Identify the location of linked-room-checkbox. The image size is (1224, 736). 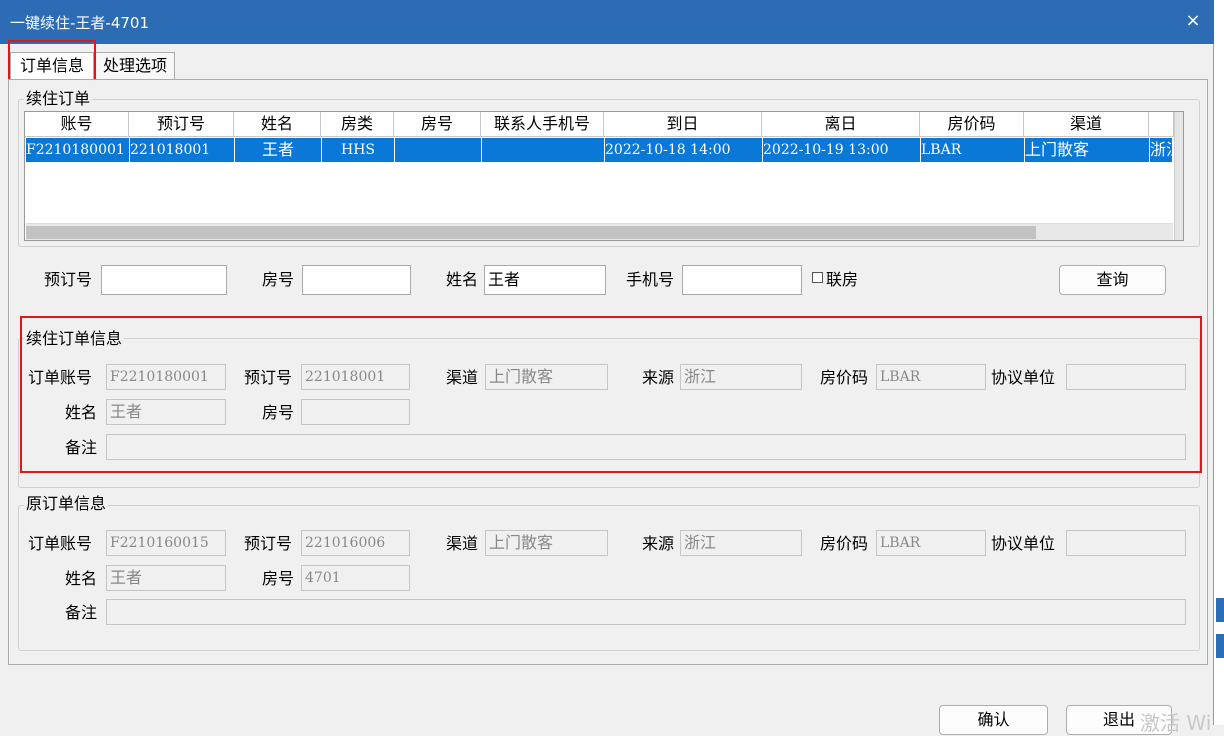
(817, 277).